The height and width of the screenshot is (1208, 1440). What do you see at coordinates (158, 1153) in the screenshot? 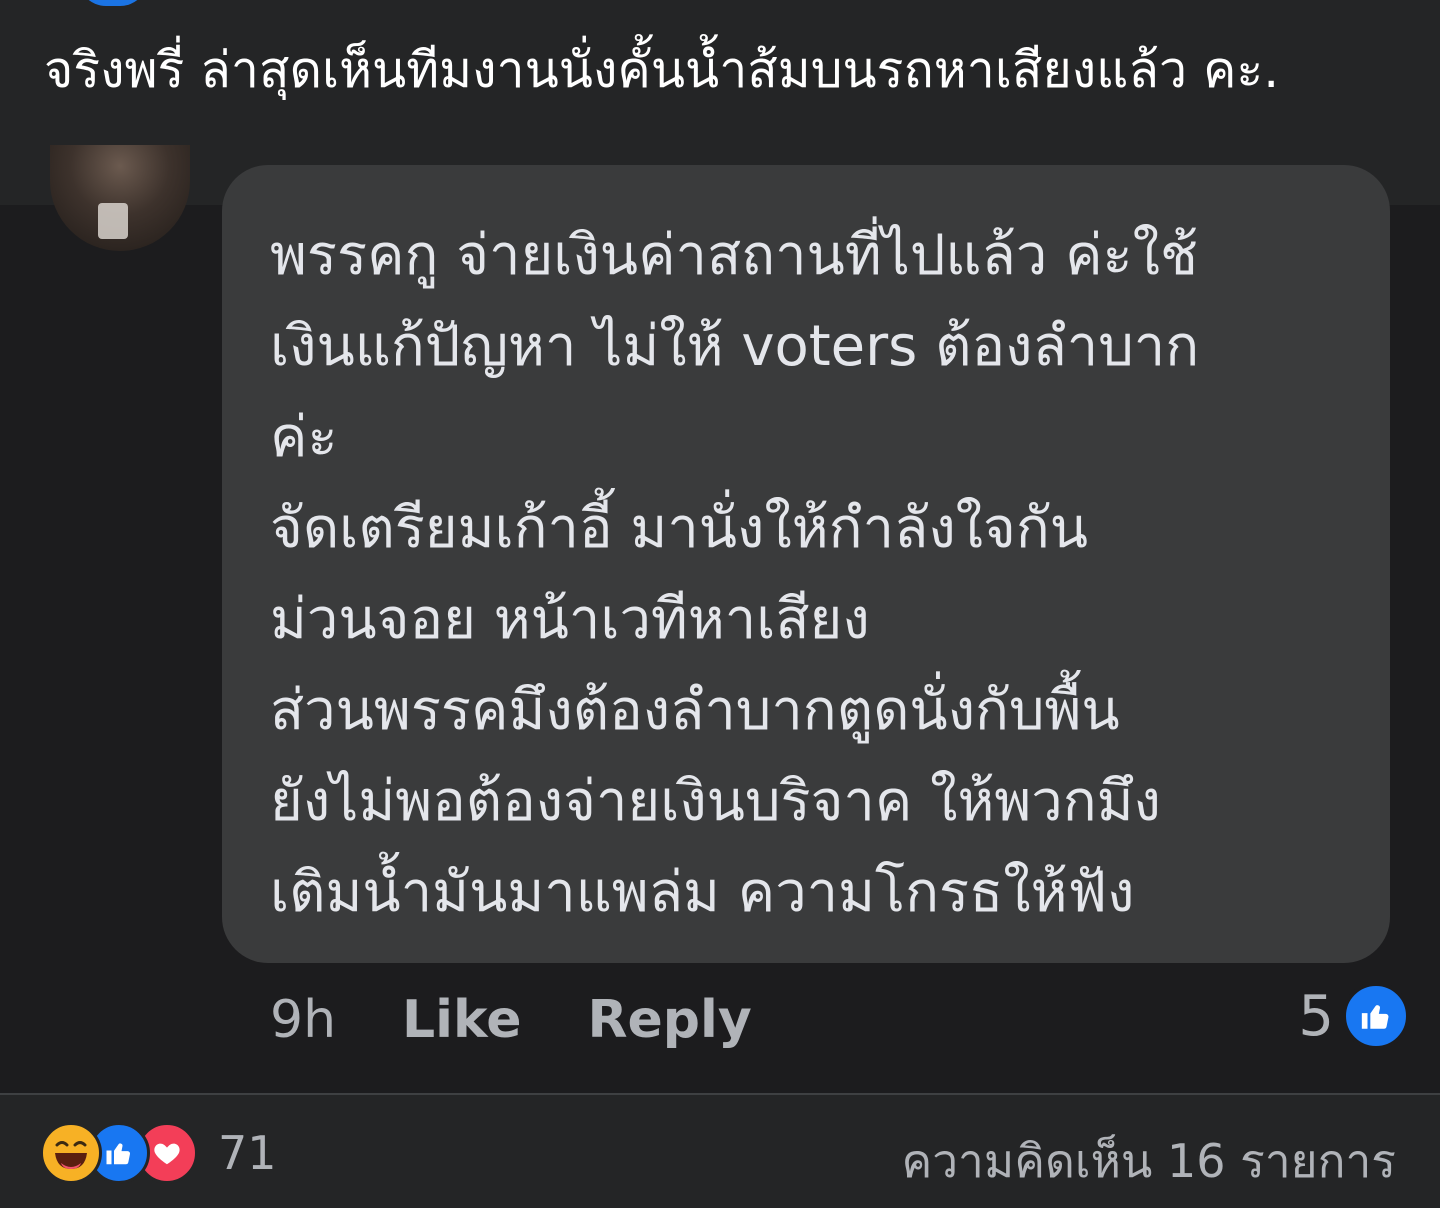
I see `reaction-summary: 71` at bounding box center [158, 1153].